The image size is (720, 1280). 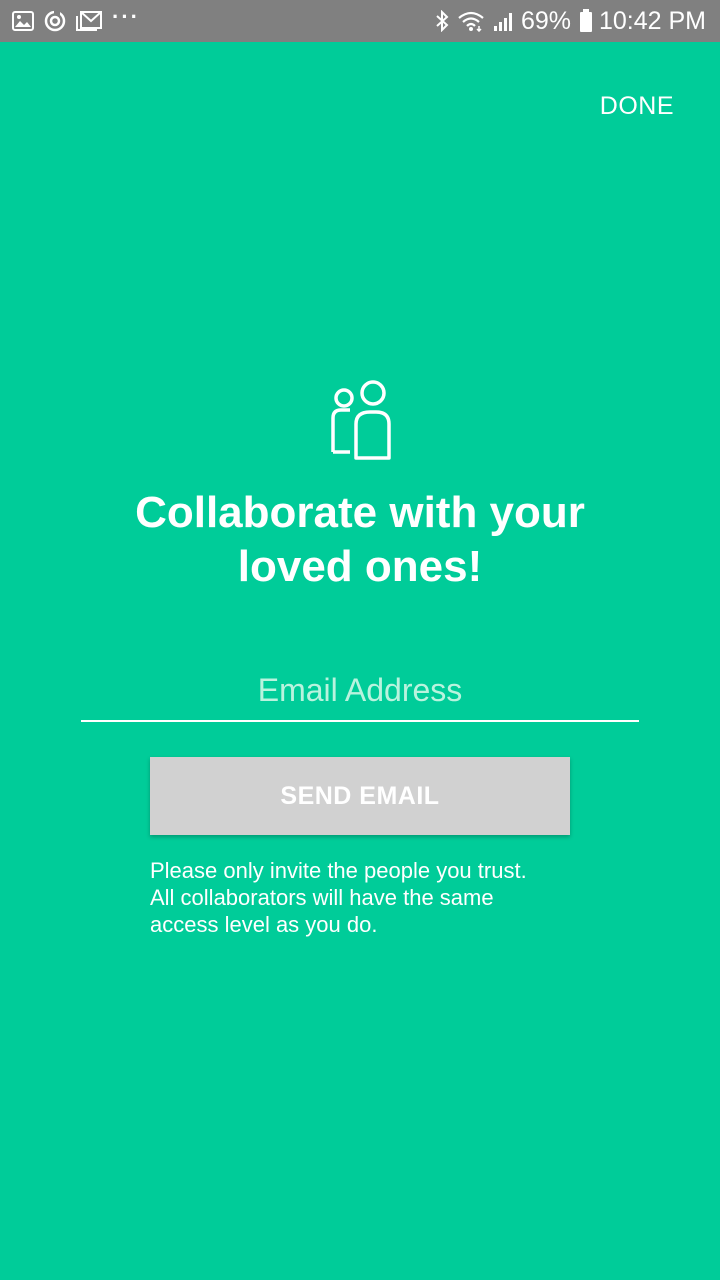 What do you see at coordinates (586, 21) in the screenshot?
I see `battery-icon` at bounding box center [586, 21].